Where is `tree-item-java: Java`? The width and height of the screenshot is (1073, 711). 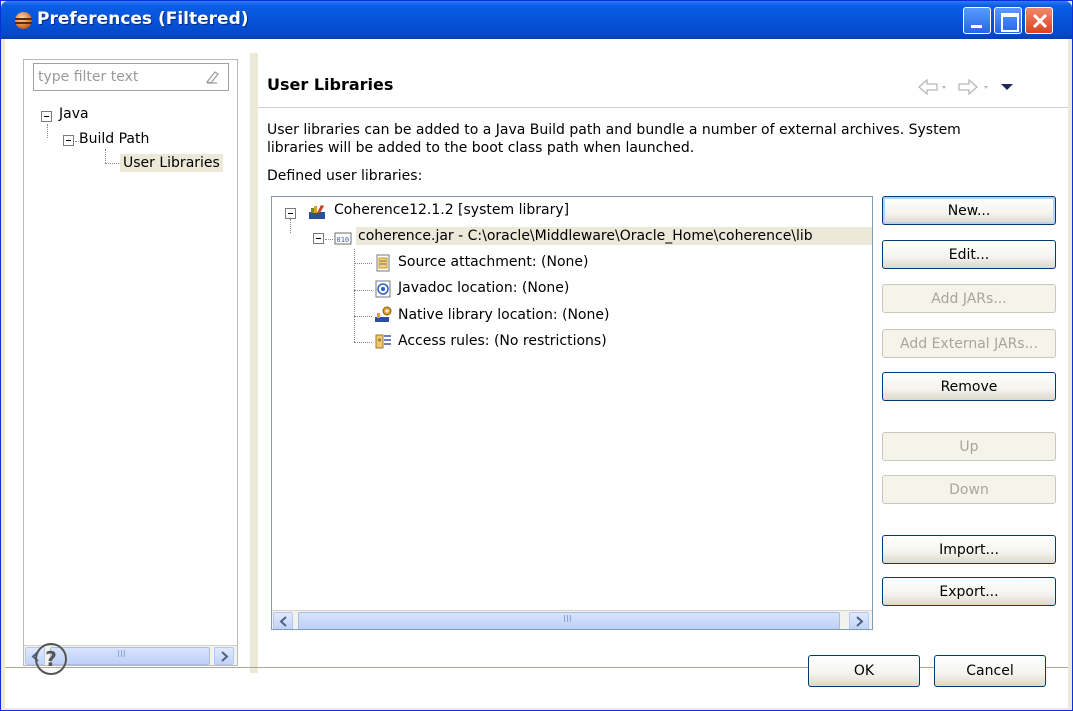
tree-item-java: Java is located at coordinates (74, 114).